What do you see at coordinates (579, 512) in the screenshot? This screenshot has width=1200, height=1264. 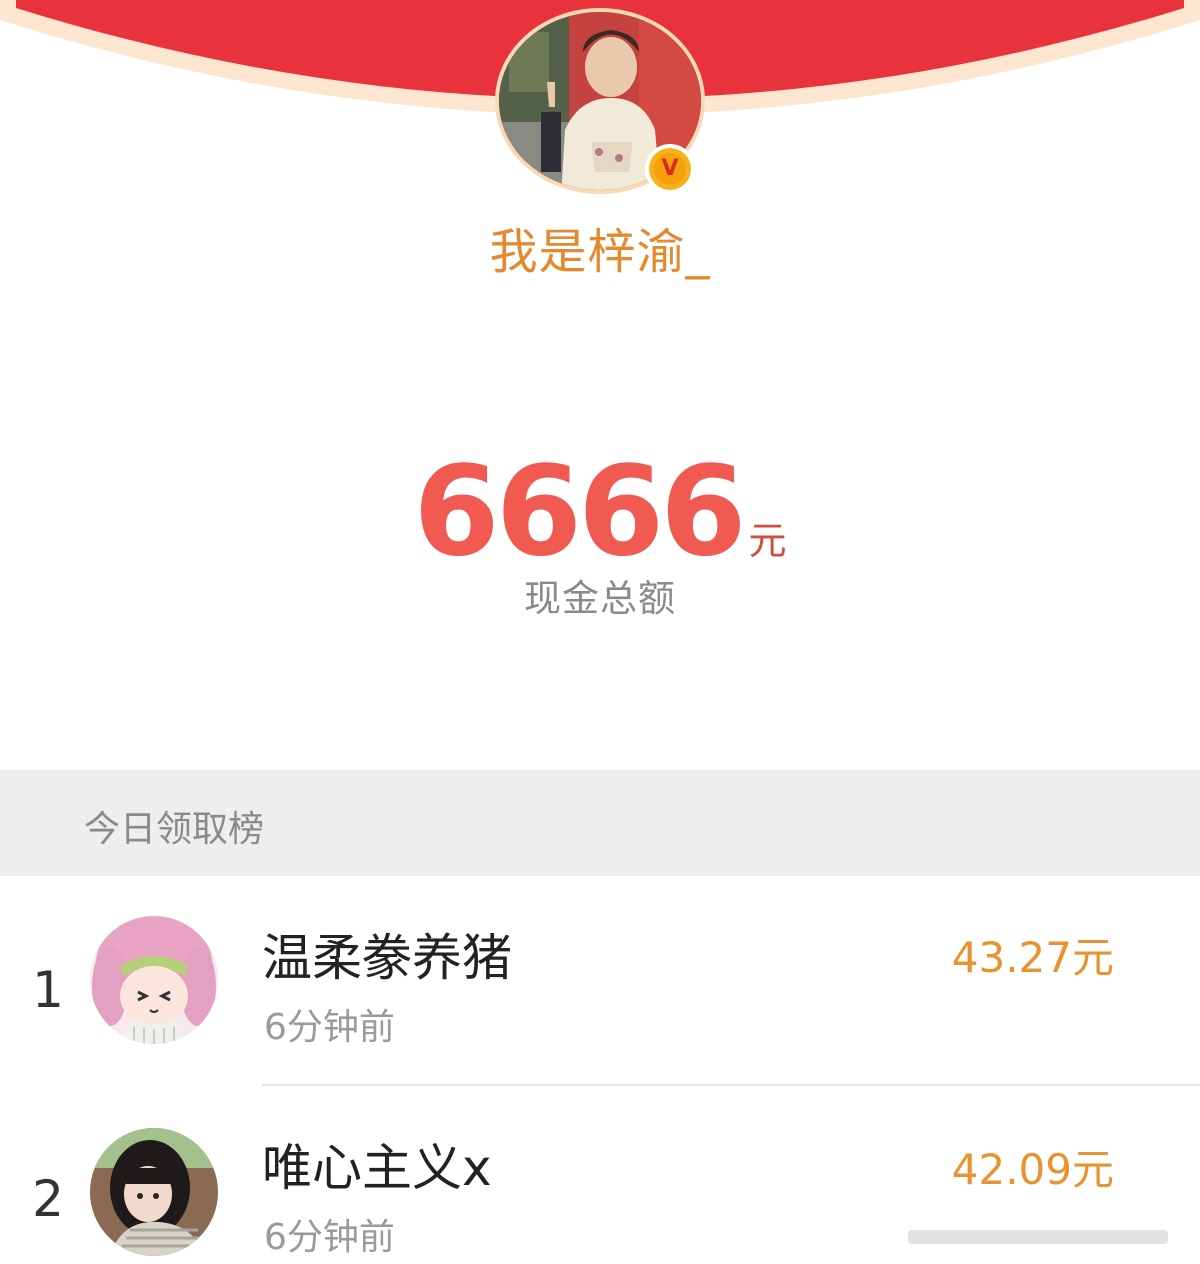 I see `amount-value: 6666` at bounding box center [579, 512].